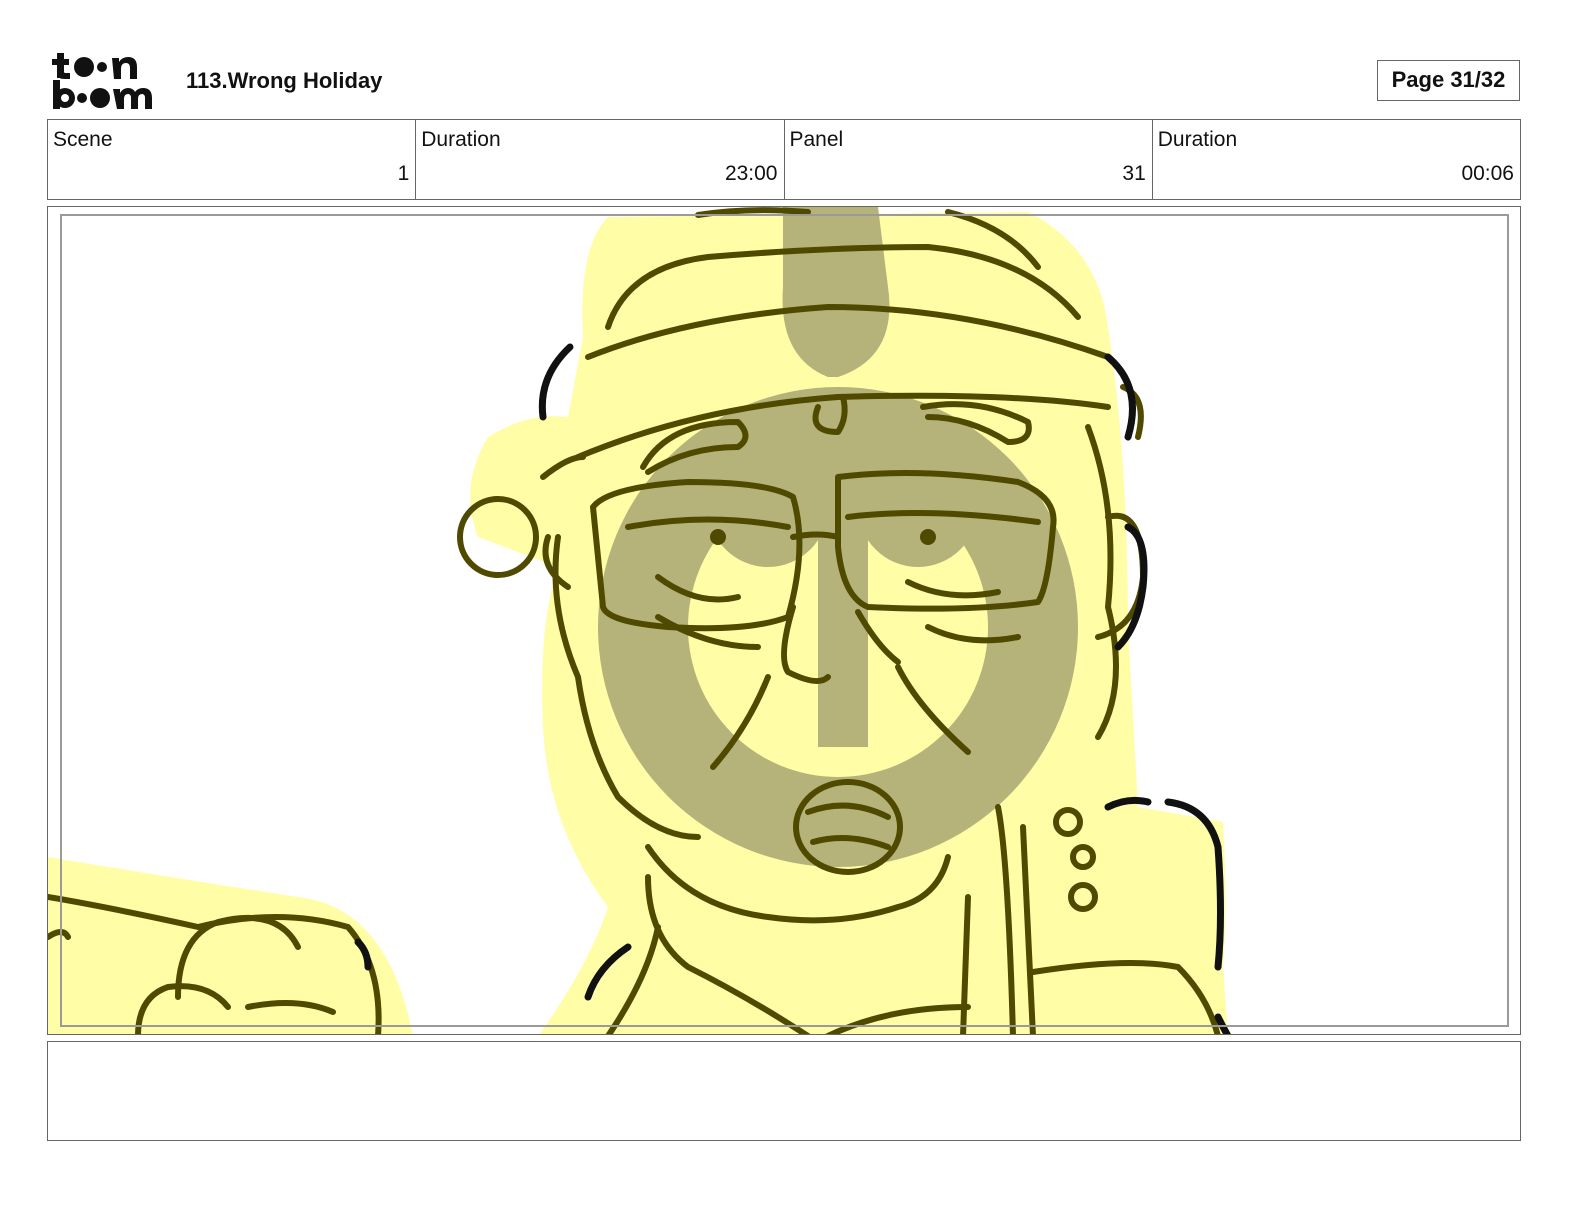 This screenshot has width=1584, height=1224. What do you see at coordinates (816, 139) in the screenshot?
I see `panel-label: Panel` at bounding box center [816, 139].